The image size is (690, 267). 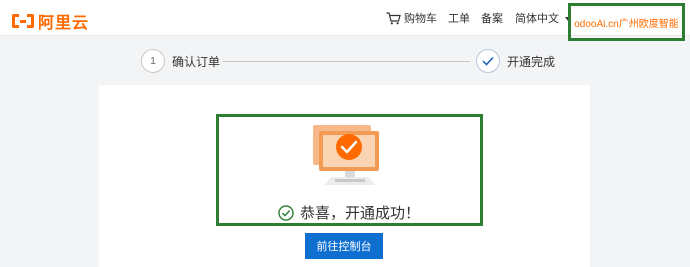 I want to click on step-1-circle: 1, so click(x=153, y=61).